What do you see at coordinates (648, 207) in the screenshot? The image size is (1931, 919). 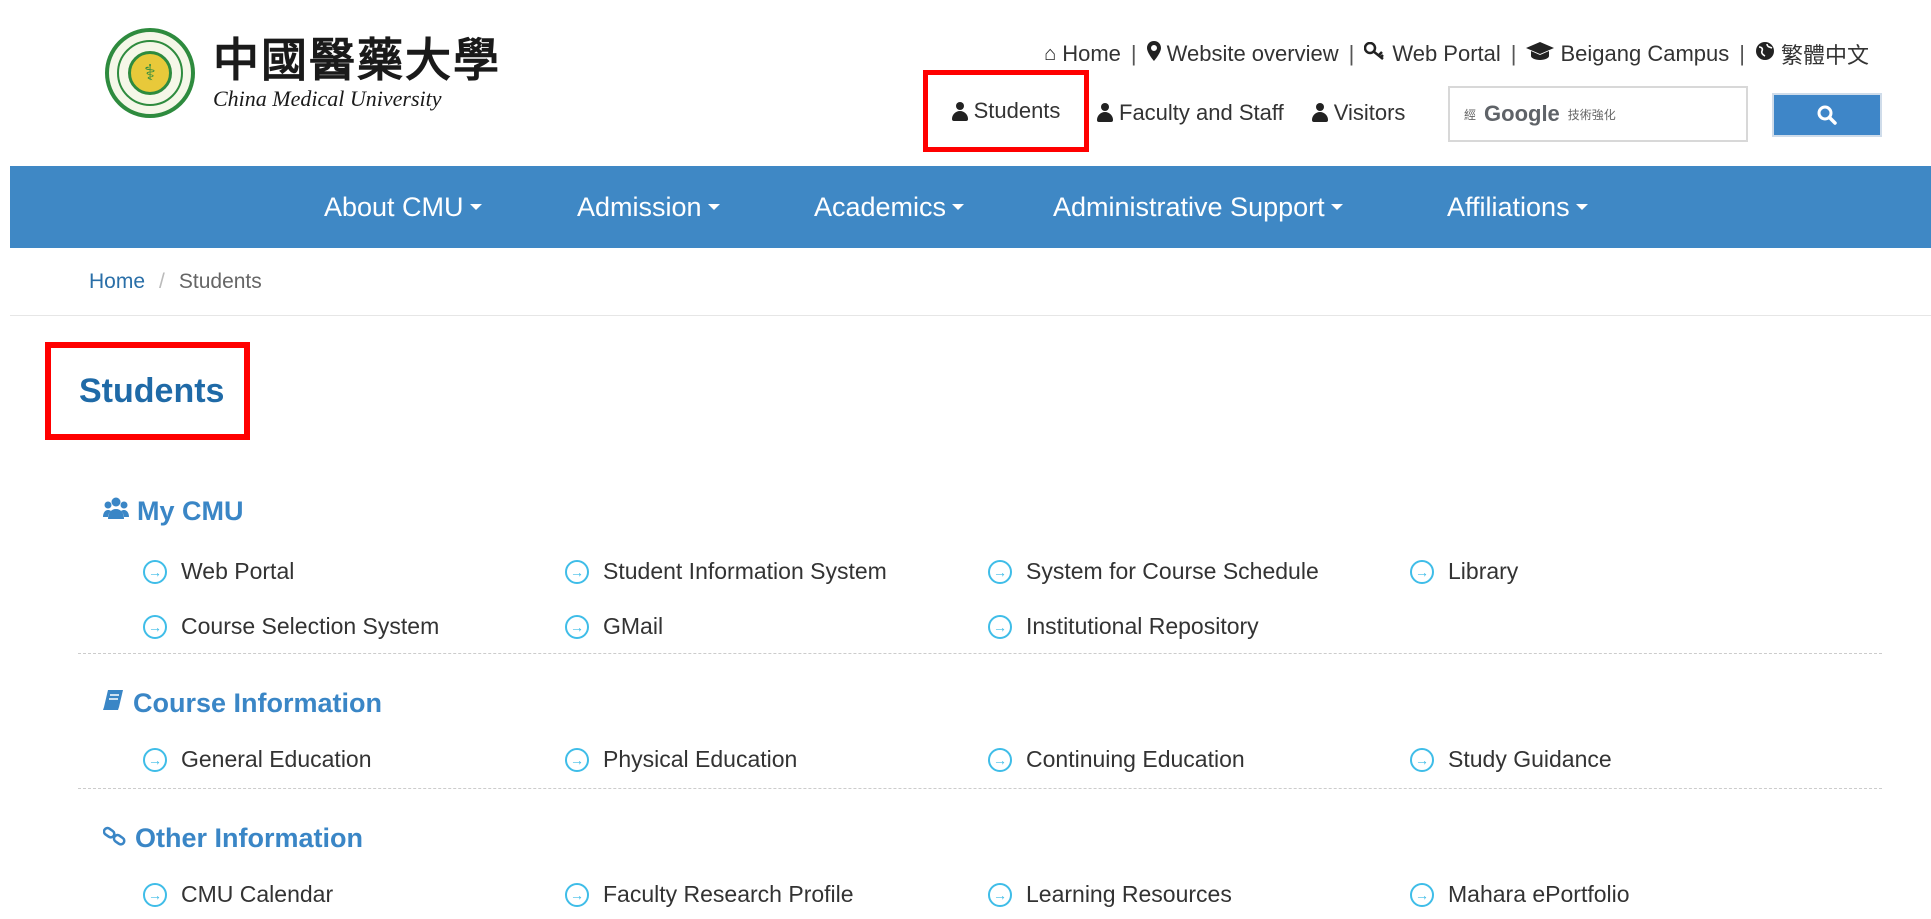 I see `nav-admission: Admission` at bounding box center [648, 207].